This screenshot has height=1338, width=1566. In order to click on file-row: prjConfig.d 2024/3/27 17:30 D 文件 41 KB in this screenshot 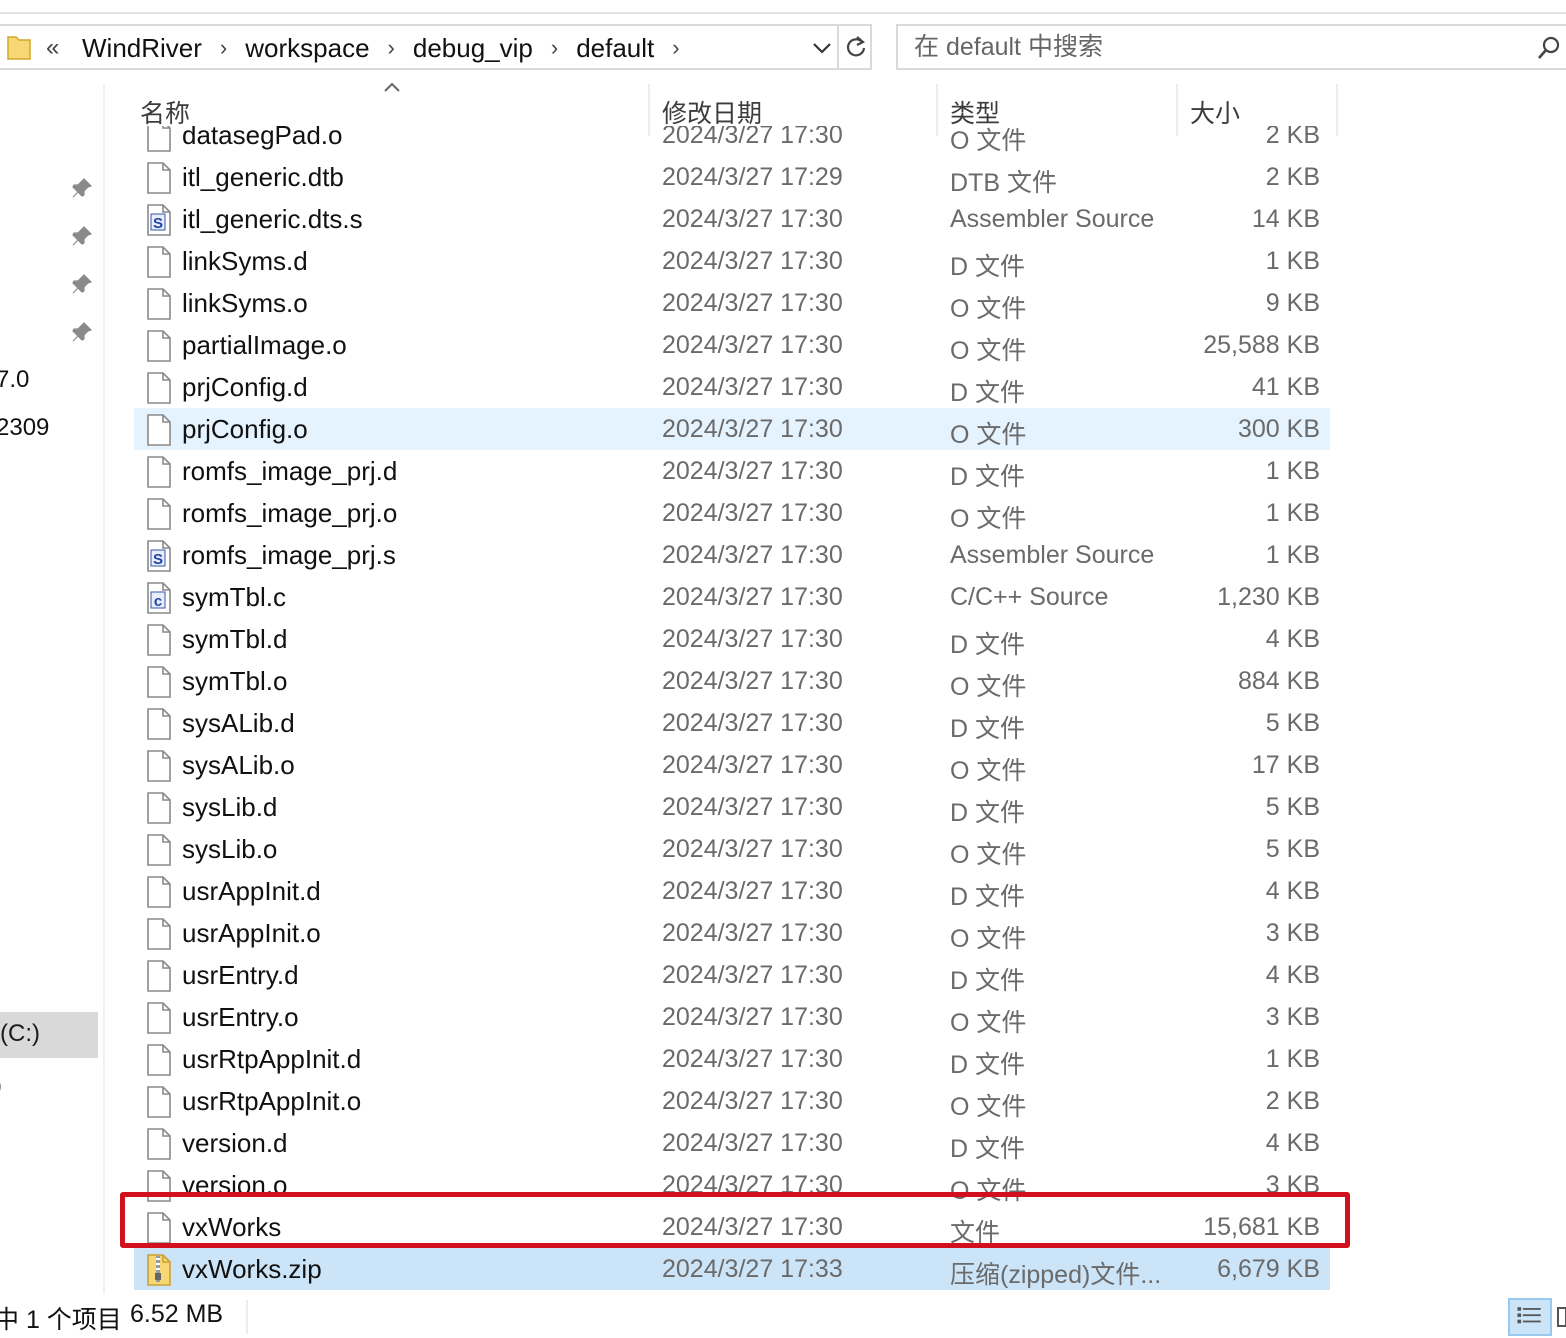, I will do `click(732, 387)`.